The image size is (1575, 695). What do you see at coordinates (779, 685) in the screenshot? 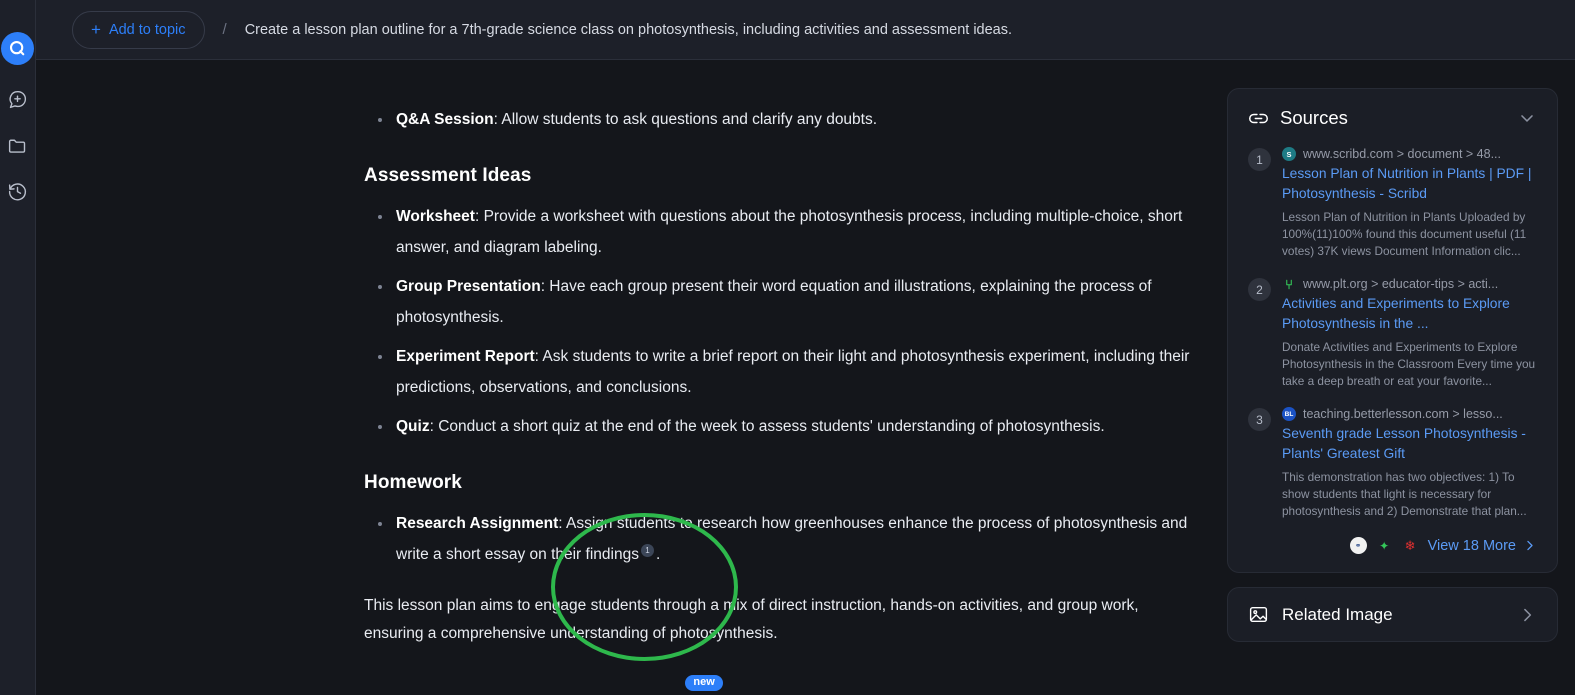
I see `answer-action-bar: Share Link Copy Answer` at bounding box center [779, 685].